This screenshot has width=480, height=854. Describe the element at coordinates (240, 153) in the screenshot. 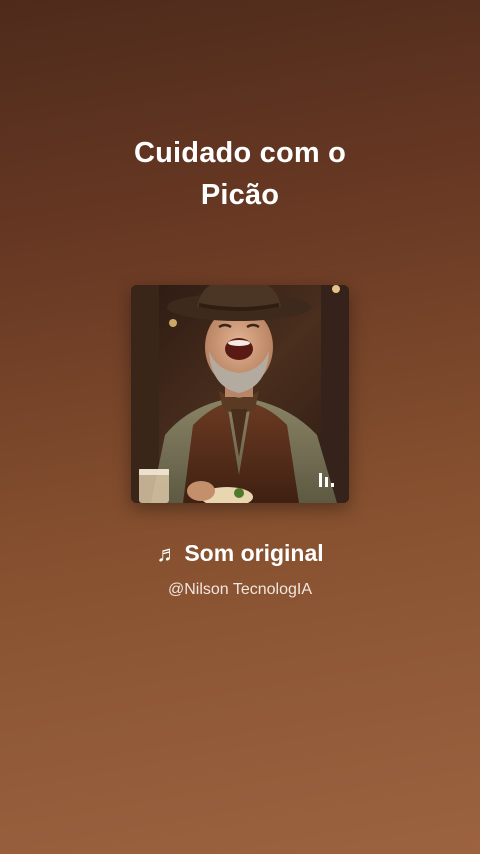

I see `title-line-1: Cuidado com o` at that location.